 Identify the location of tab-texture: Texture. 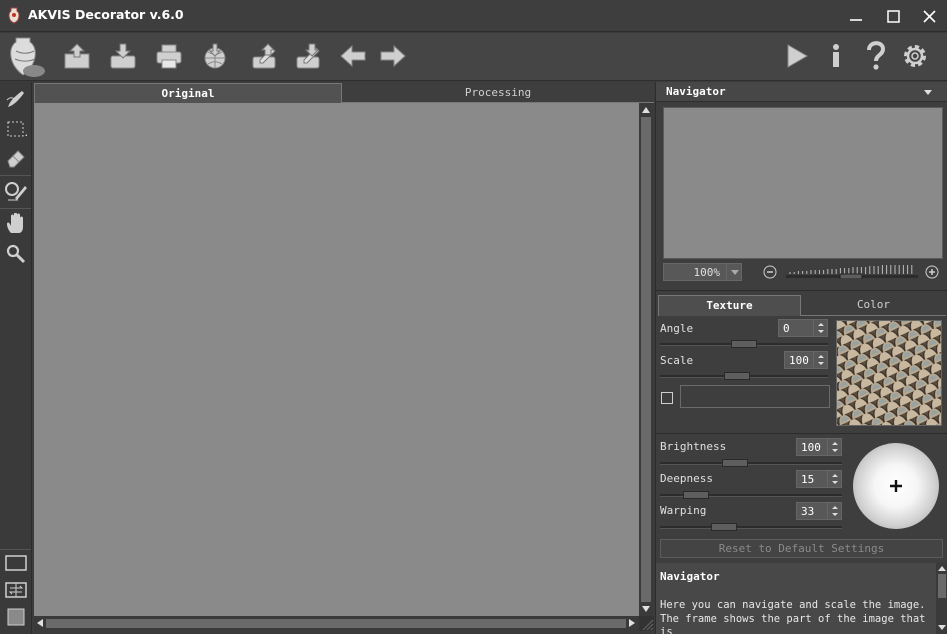
(729, 305).